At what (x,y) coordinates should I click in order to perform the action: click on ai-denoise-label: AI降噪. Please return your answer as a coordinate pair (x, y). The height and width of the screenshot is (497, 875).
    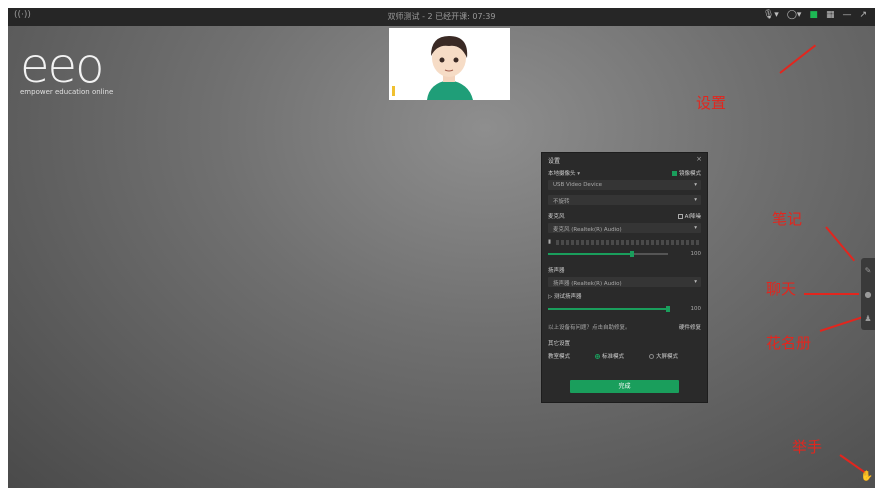
    Looking at the image, I should click on (692, 217).